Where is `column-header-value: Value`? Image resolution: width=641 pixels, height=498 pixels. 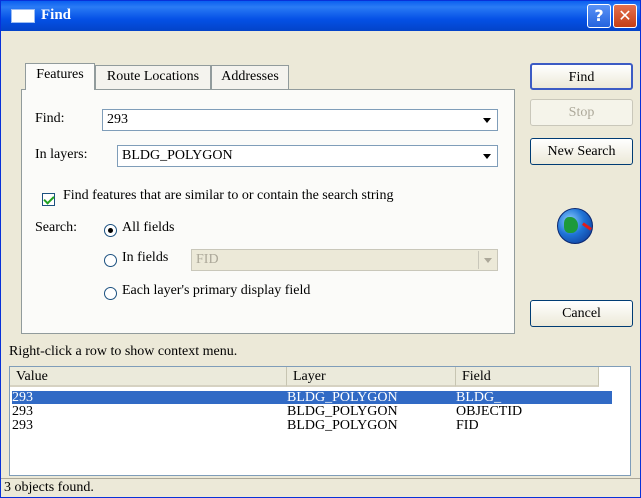 column-header-value: Value is located at coordinates (148, 377).